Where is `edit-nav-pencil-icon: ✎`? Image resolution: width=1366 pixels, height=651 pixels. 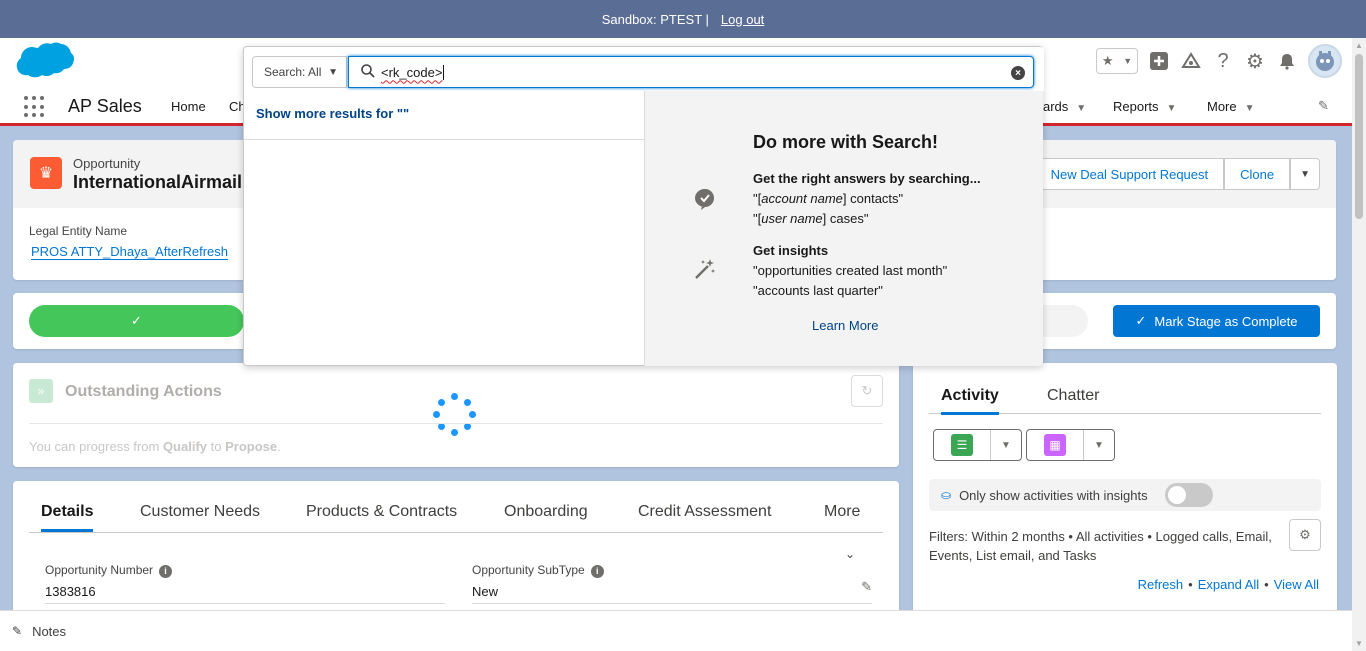 edit-nav-pencil-icon: ✎ is located at coordinates (1323, 106).